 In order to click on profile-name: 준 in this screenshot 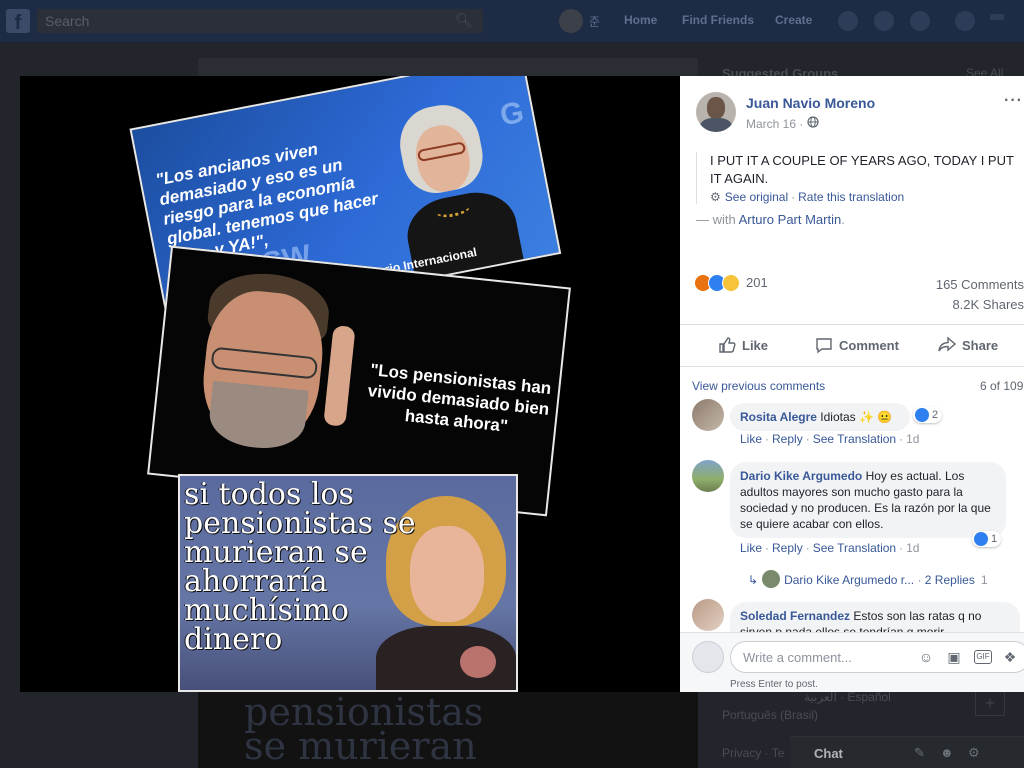, I will do `click(594, 21)`.